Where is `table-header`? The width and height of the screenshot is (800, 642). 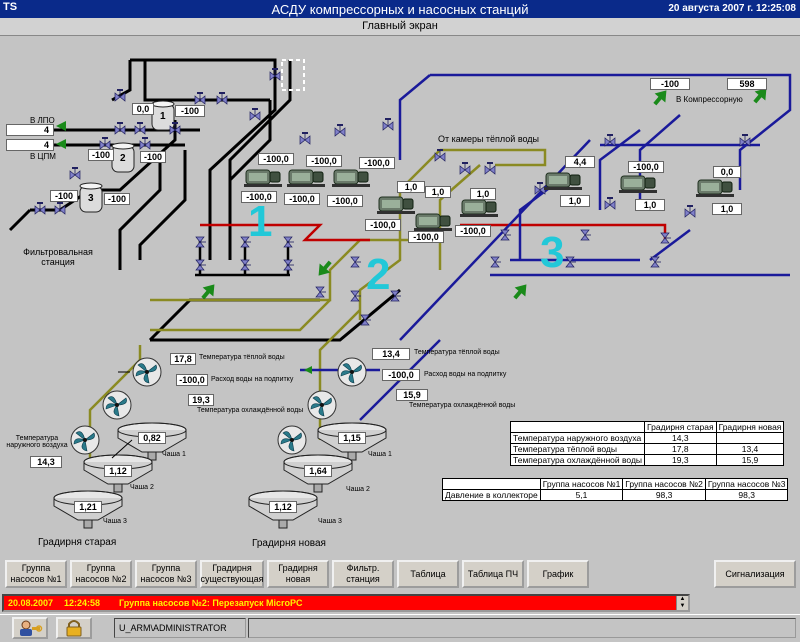
table-header is located at coordinates (577, 427).